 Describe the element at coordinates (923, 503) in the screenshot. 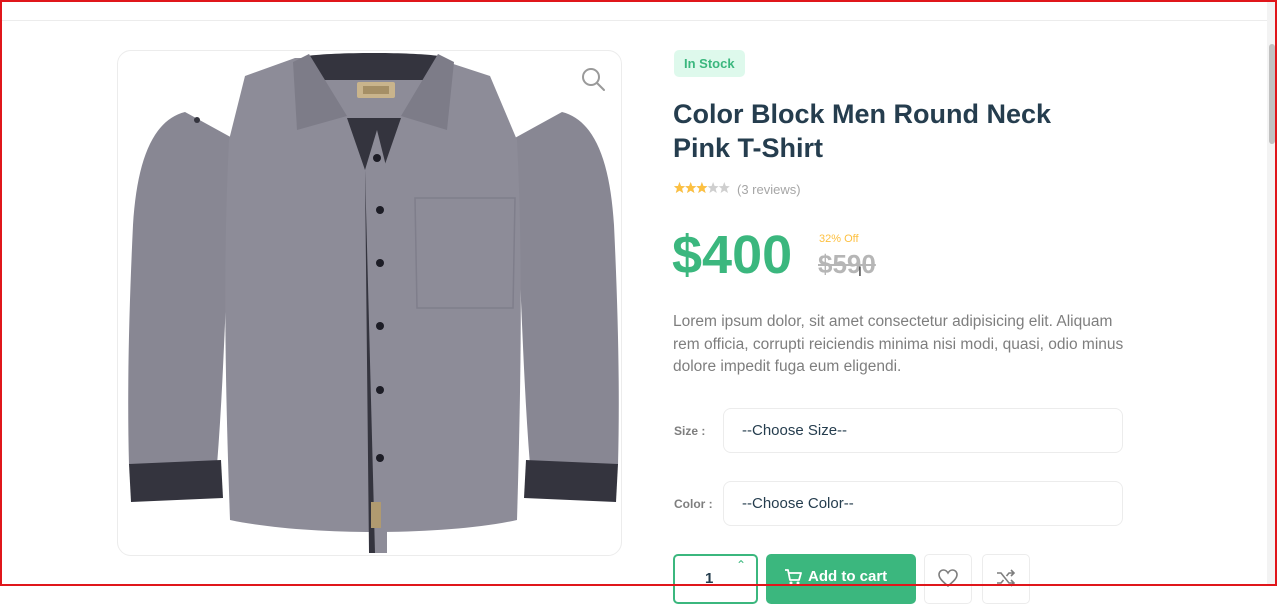

I see `color-select: --Choose Color--` at that location.